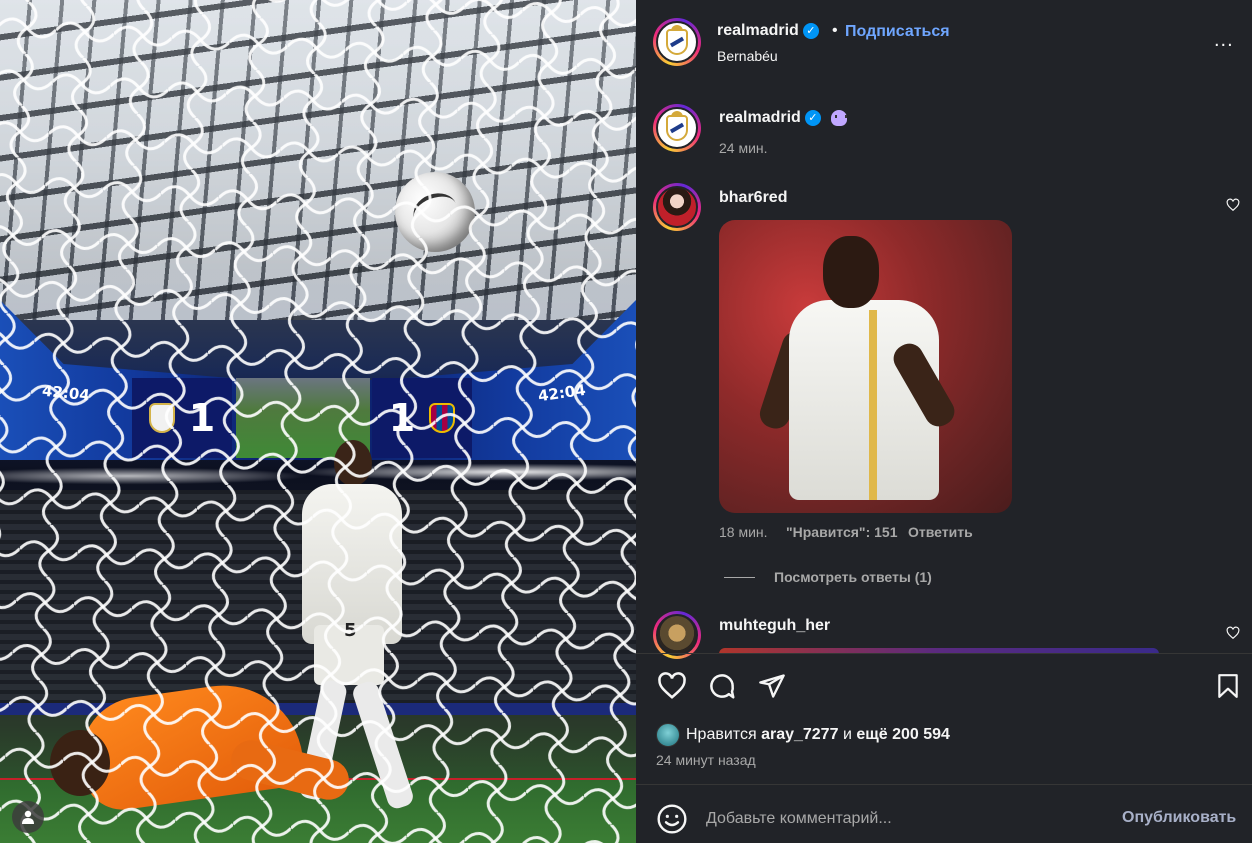  I want to click on bookmark-icon, so click(1228, 686).